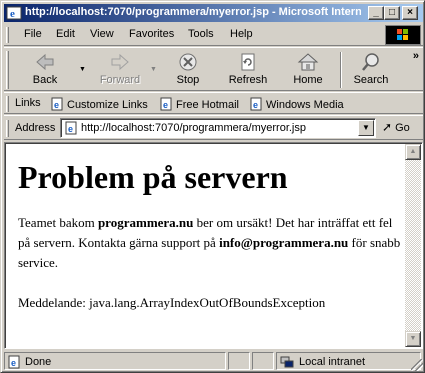  I want to click on menu-bar: File Edit View Favorites Tools Help, so click(213, 35).